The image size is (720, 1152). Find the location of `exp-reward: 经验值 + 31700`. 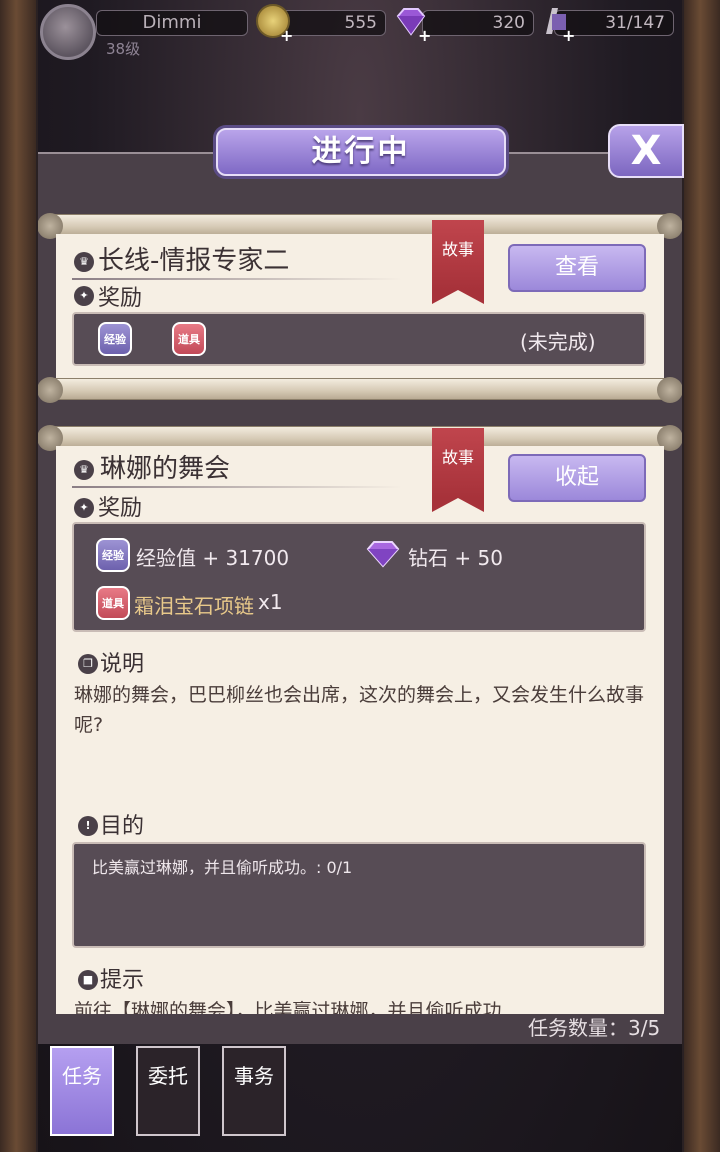

exp-reward: 经验值 + 31700 is located at coordinates (213, 558).